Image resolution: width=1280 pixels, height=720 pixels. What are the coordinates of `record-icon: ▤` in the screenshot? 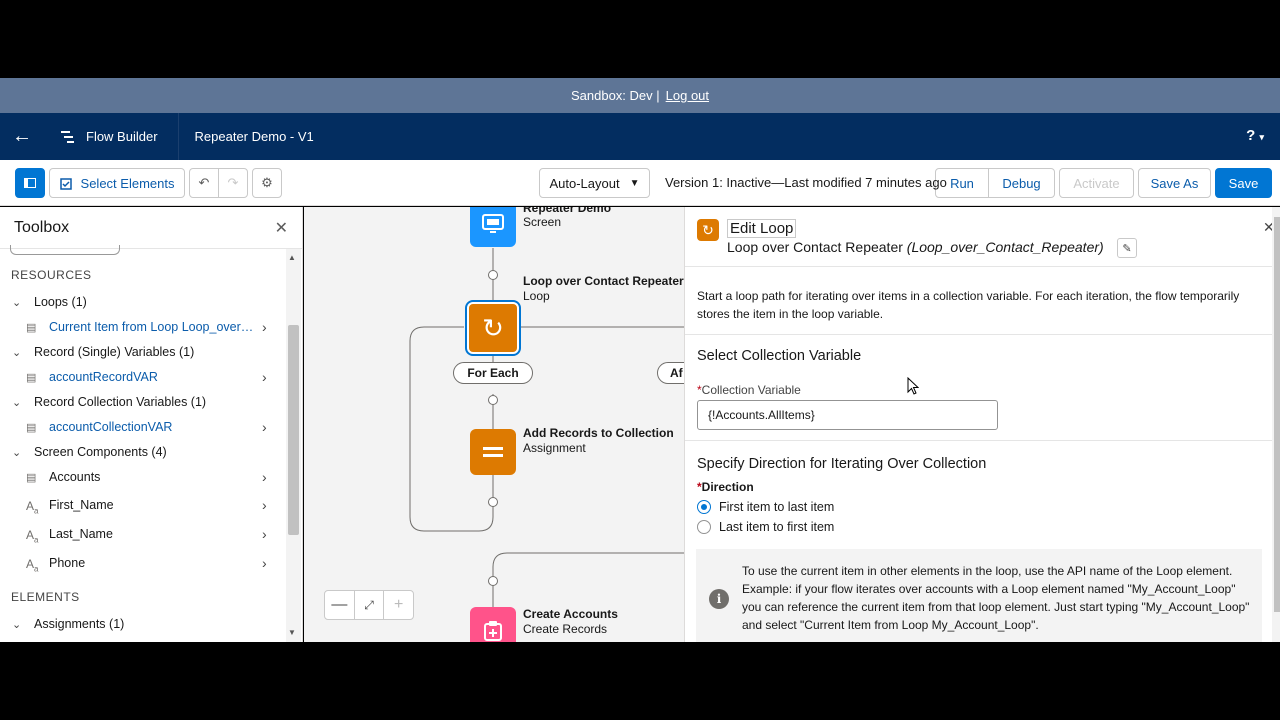 It's located at (31, 377).